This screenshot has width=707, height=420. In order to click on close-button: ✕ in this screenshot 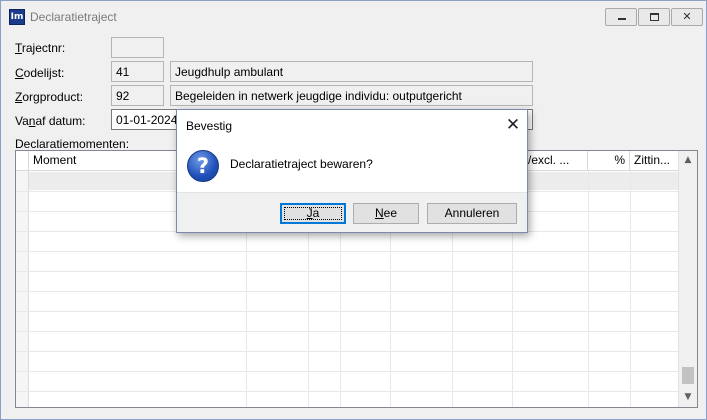, I will do `click(687, 17)`.